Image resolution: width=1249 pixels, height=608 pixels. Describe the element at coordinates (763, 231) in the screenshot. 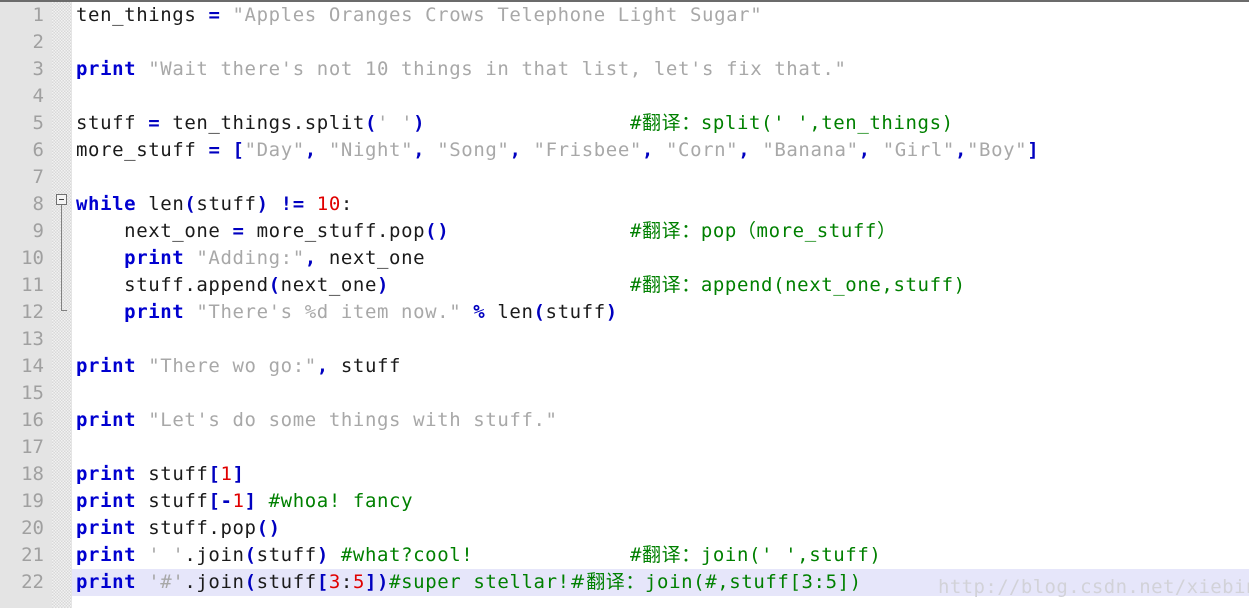

I see `translation-comment-9: #翻译：pop（more_stuff）` at that location.